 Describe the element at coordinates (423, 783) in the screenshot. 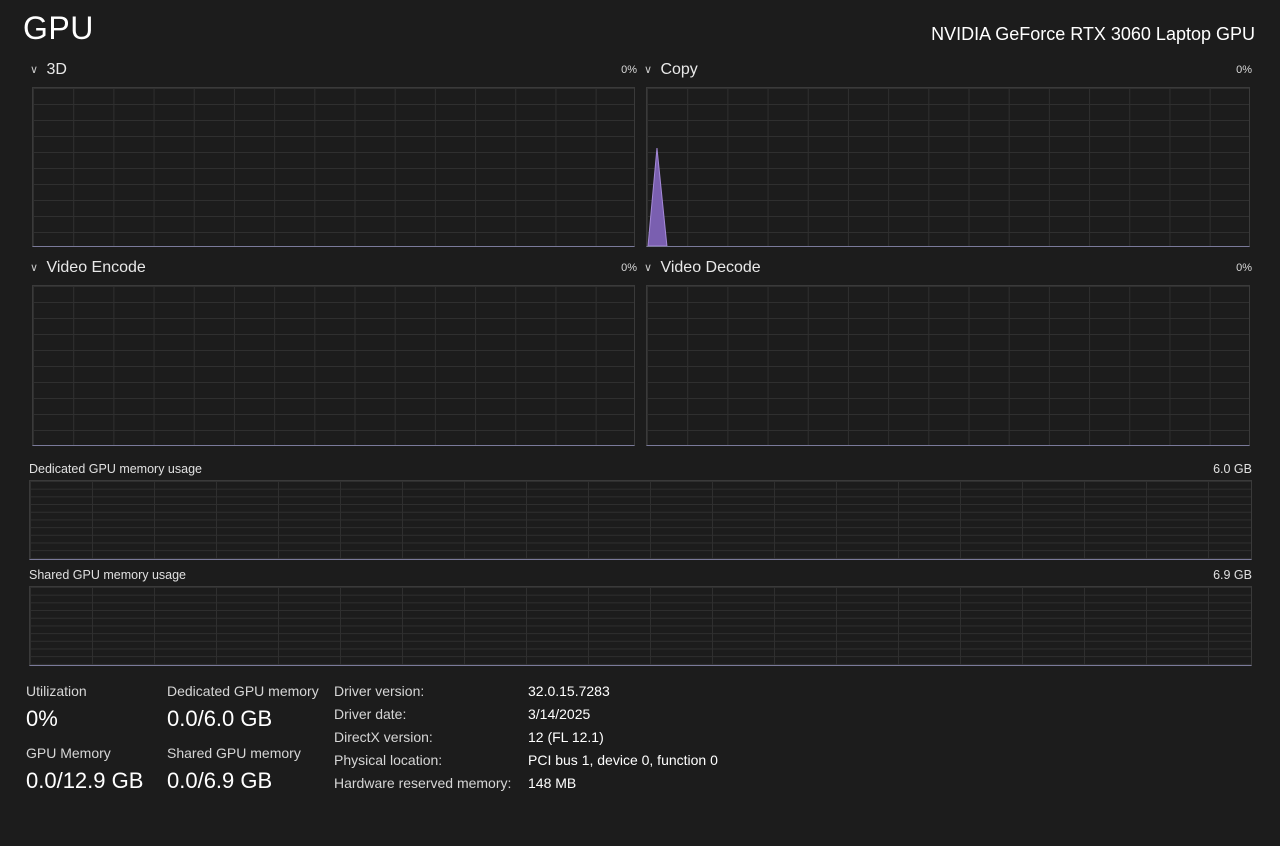

I see `detail-label: Hardware reserved memory:` at that location.